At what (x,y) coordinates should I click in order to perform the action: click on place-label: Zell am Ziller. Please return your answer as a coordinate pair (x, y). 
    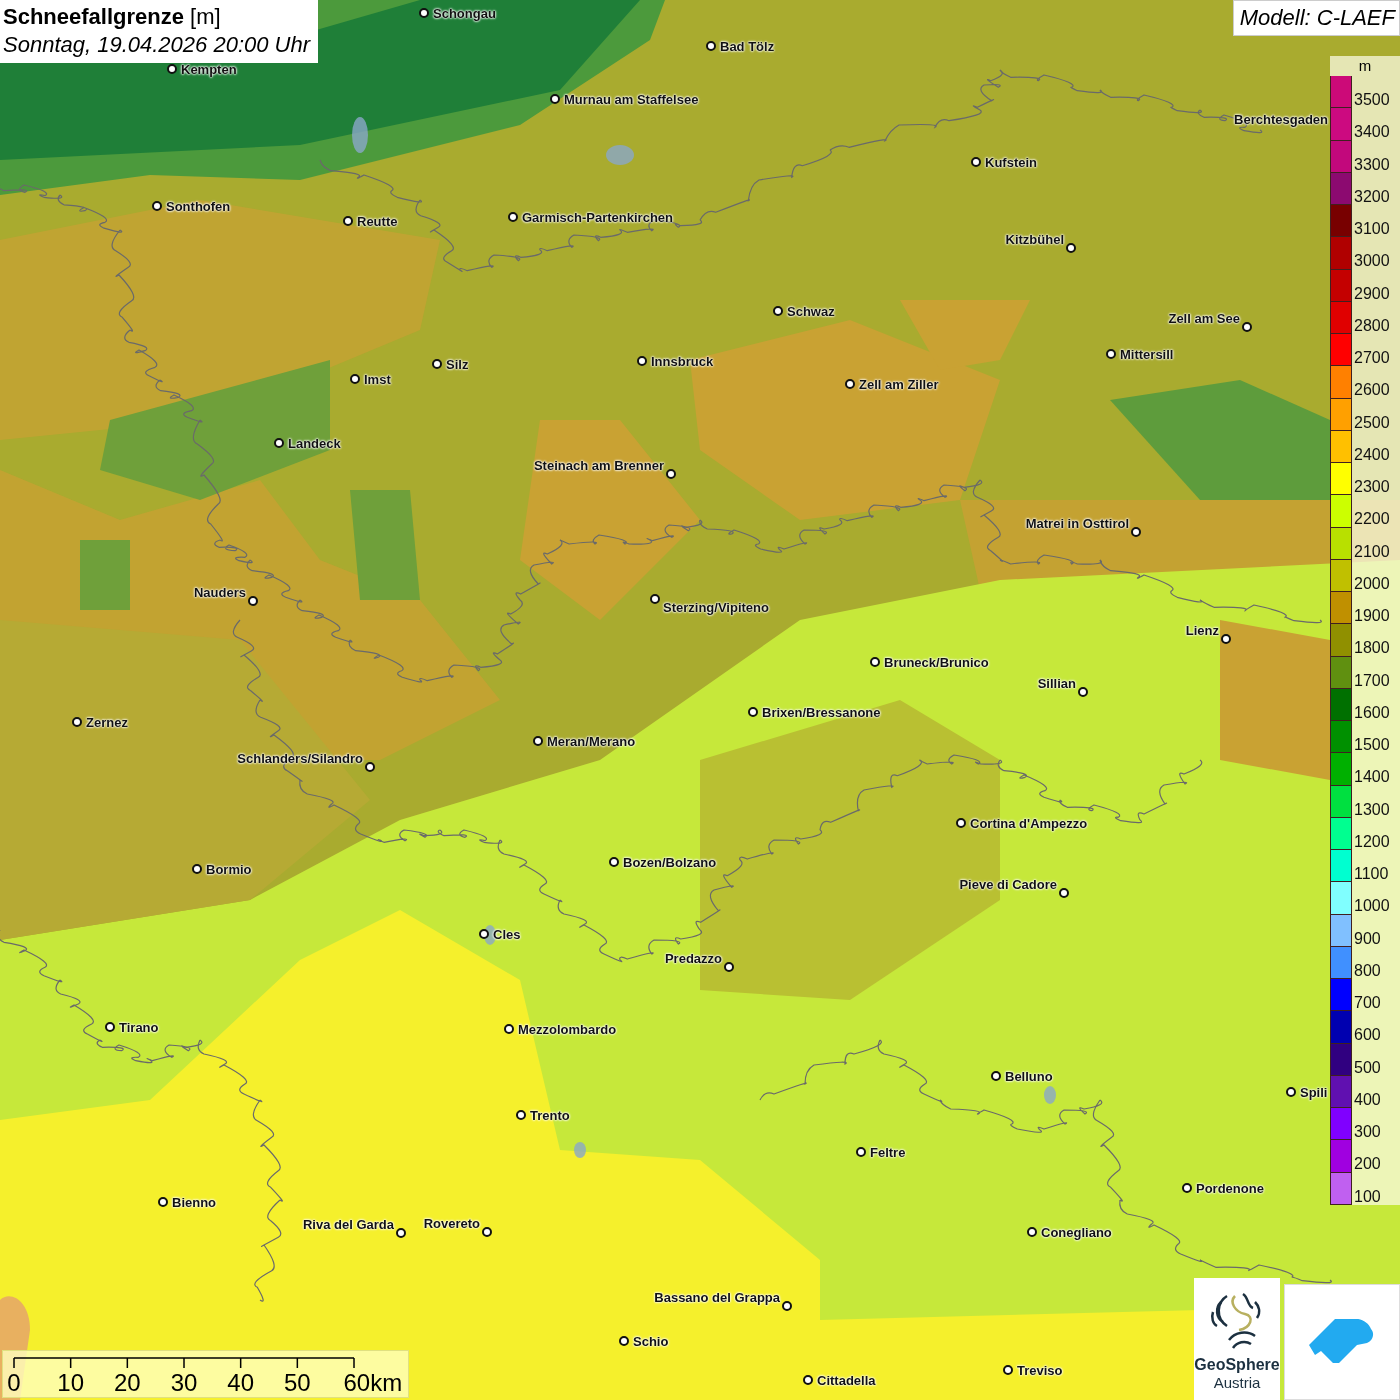
    Looking at the image, I should click on (899, 384).